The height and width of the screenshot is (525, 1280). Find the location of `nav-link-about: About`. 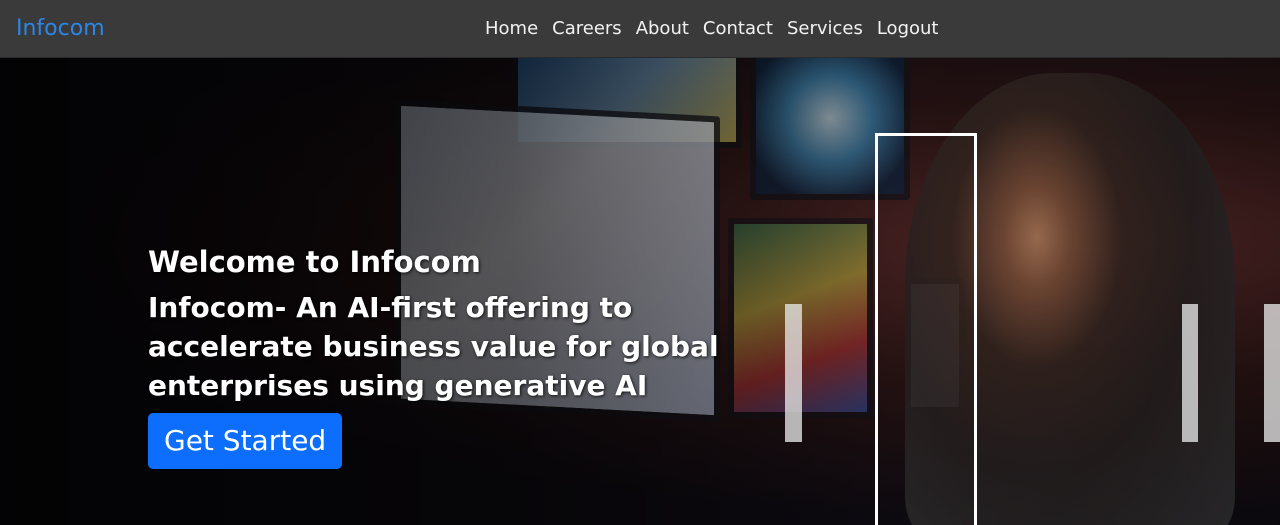

nav-link-about: About is located at coordinates (662, 29).